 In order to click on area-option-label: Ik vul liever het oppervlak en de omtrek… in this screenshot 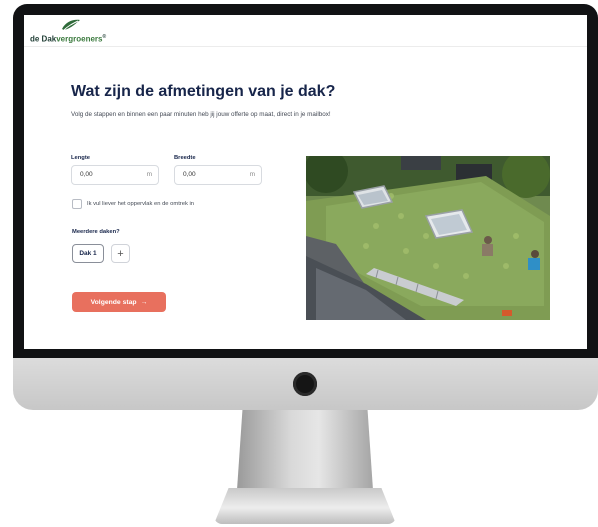, I will do `click(140, 204)`.